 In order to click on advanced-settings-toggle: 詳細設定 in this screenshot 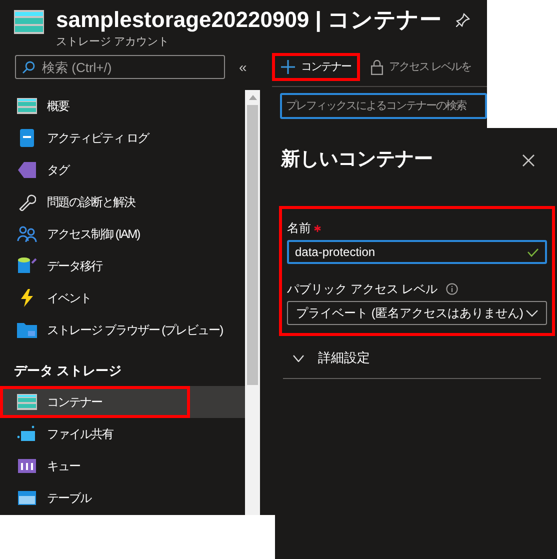, I will do `click(423, 358)`.